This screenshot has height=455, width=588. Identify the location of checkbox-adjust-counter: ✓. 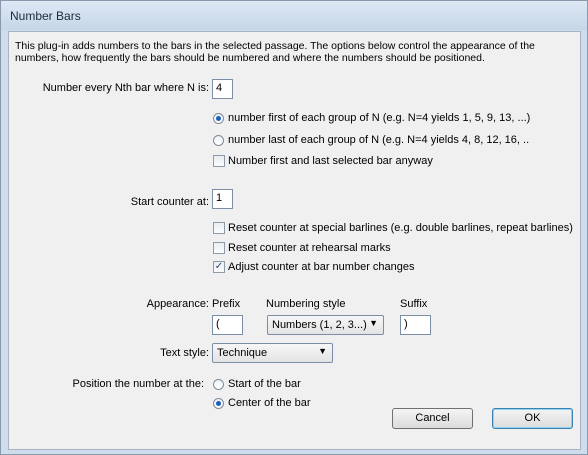
(219, 267).